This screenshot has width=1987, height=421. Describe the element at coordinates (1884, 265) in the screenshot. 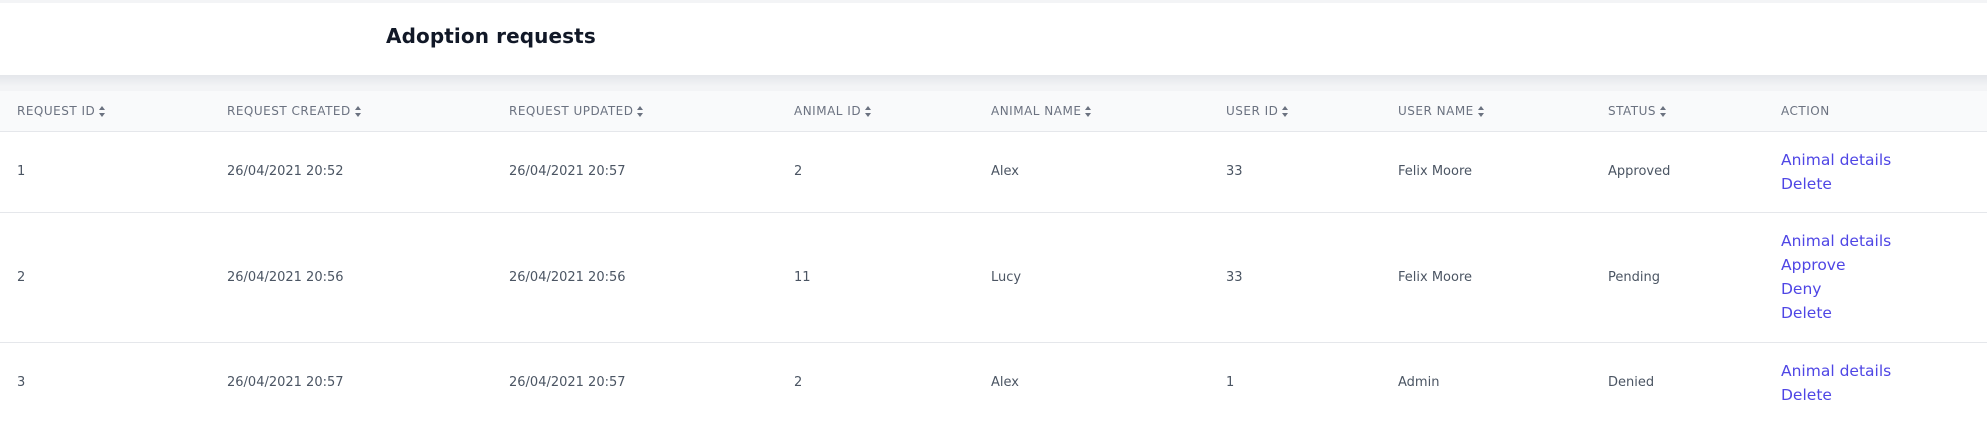

I see `approve-link: Approve` at that location.